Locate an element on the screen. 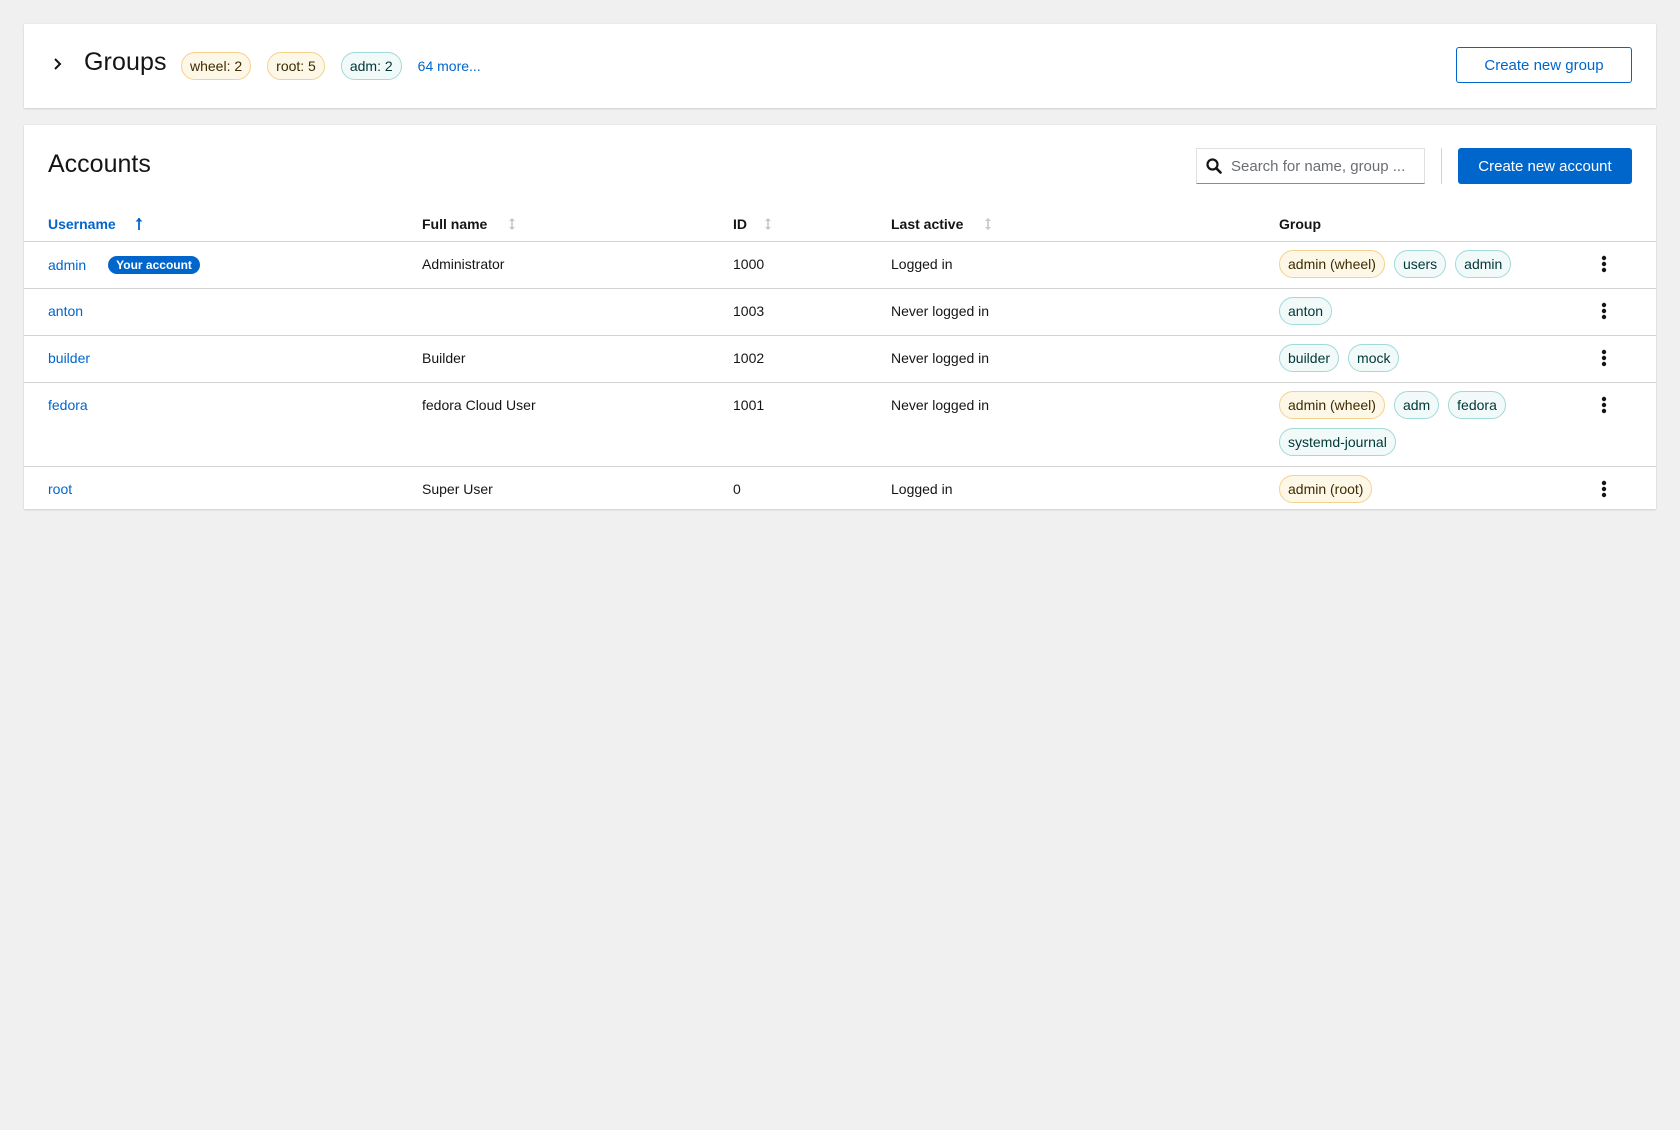 Image resolution: width=1680 pixels, height=1130 pixels. column-header-label: Full name is located at coordinates (455, 223).